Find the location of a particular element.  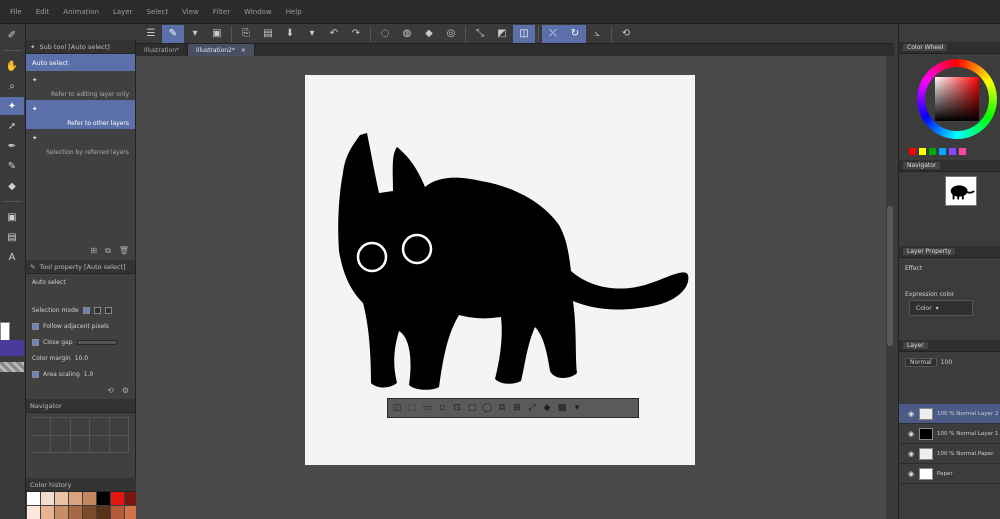

invert-icon: ◎ is located at coordinates (451, 34).